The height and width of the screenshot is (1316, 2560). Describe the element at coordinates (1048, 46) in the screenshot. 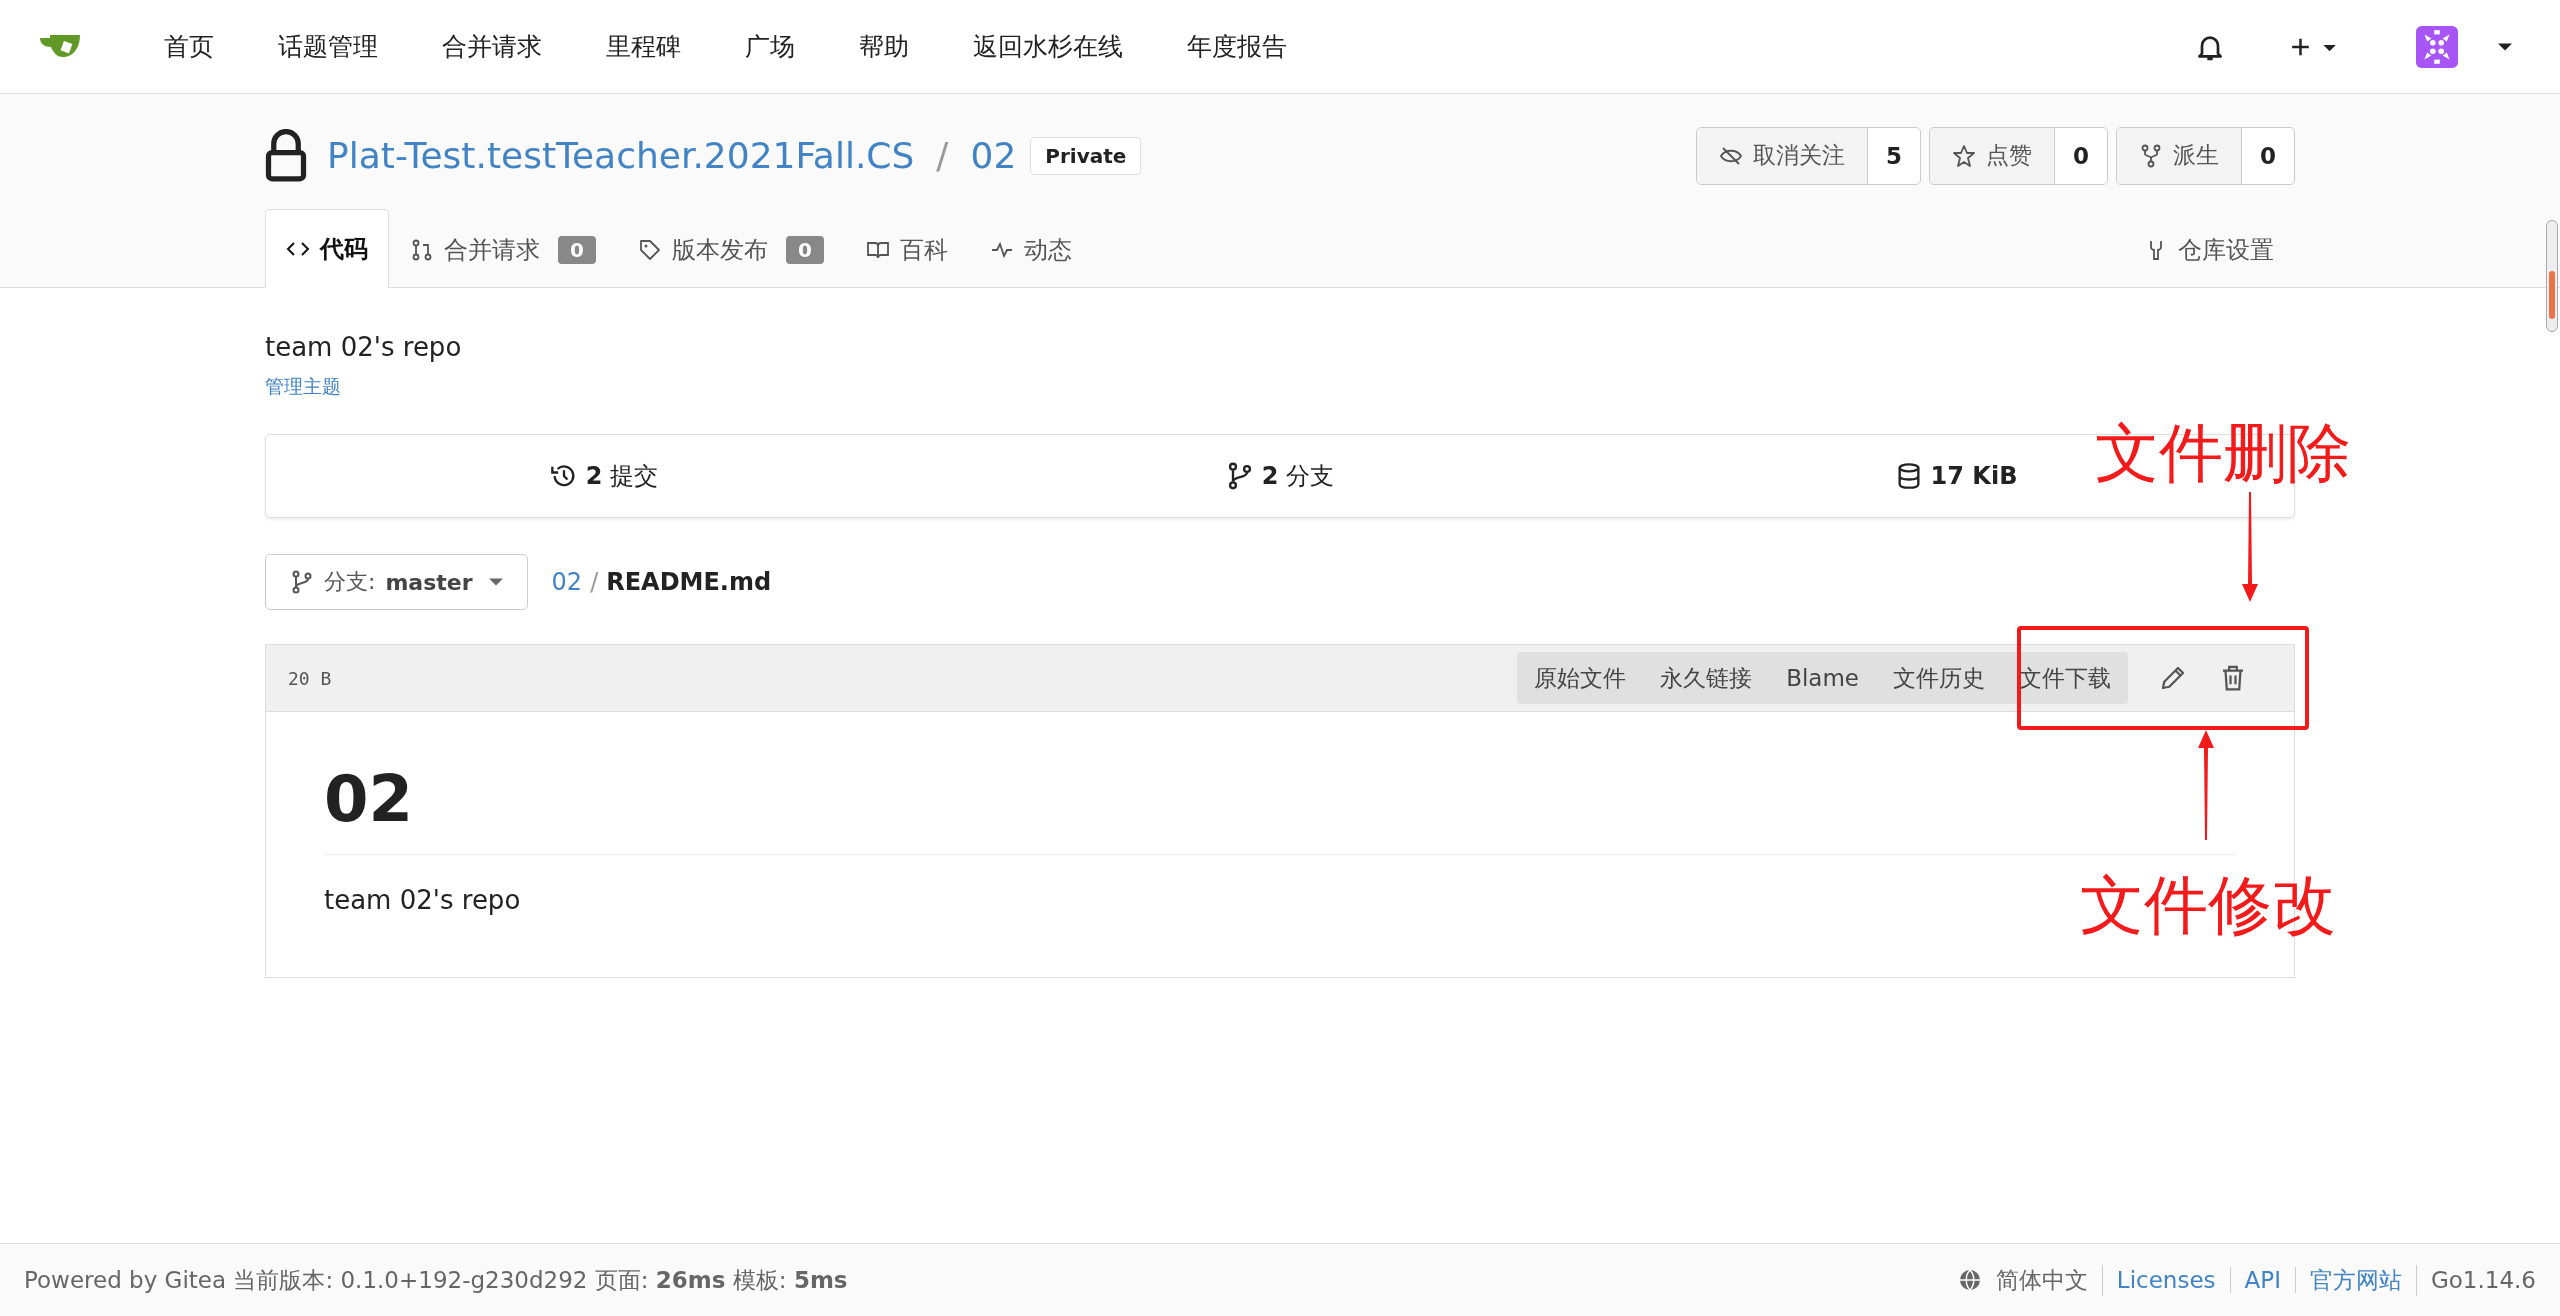

I see `nav-link: 返回水杉在线` at that location.